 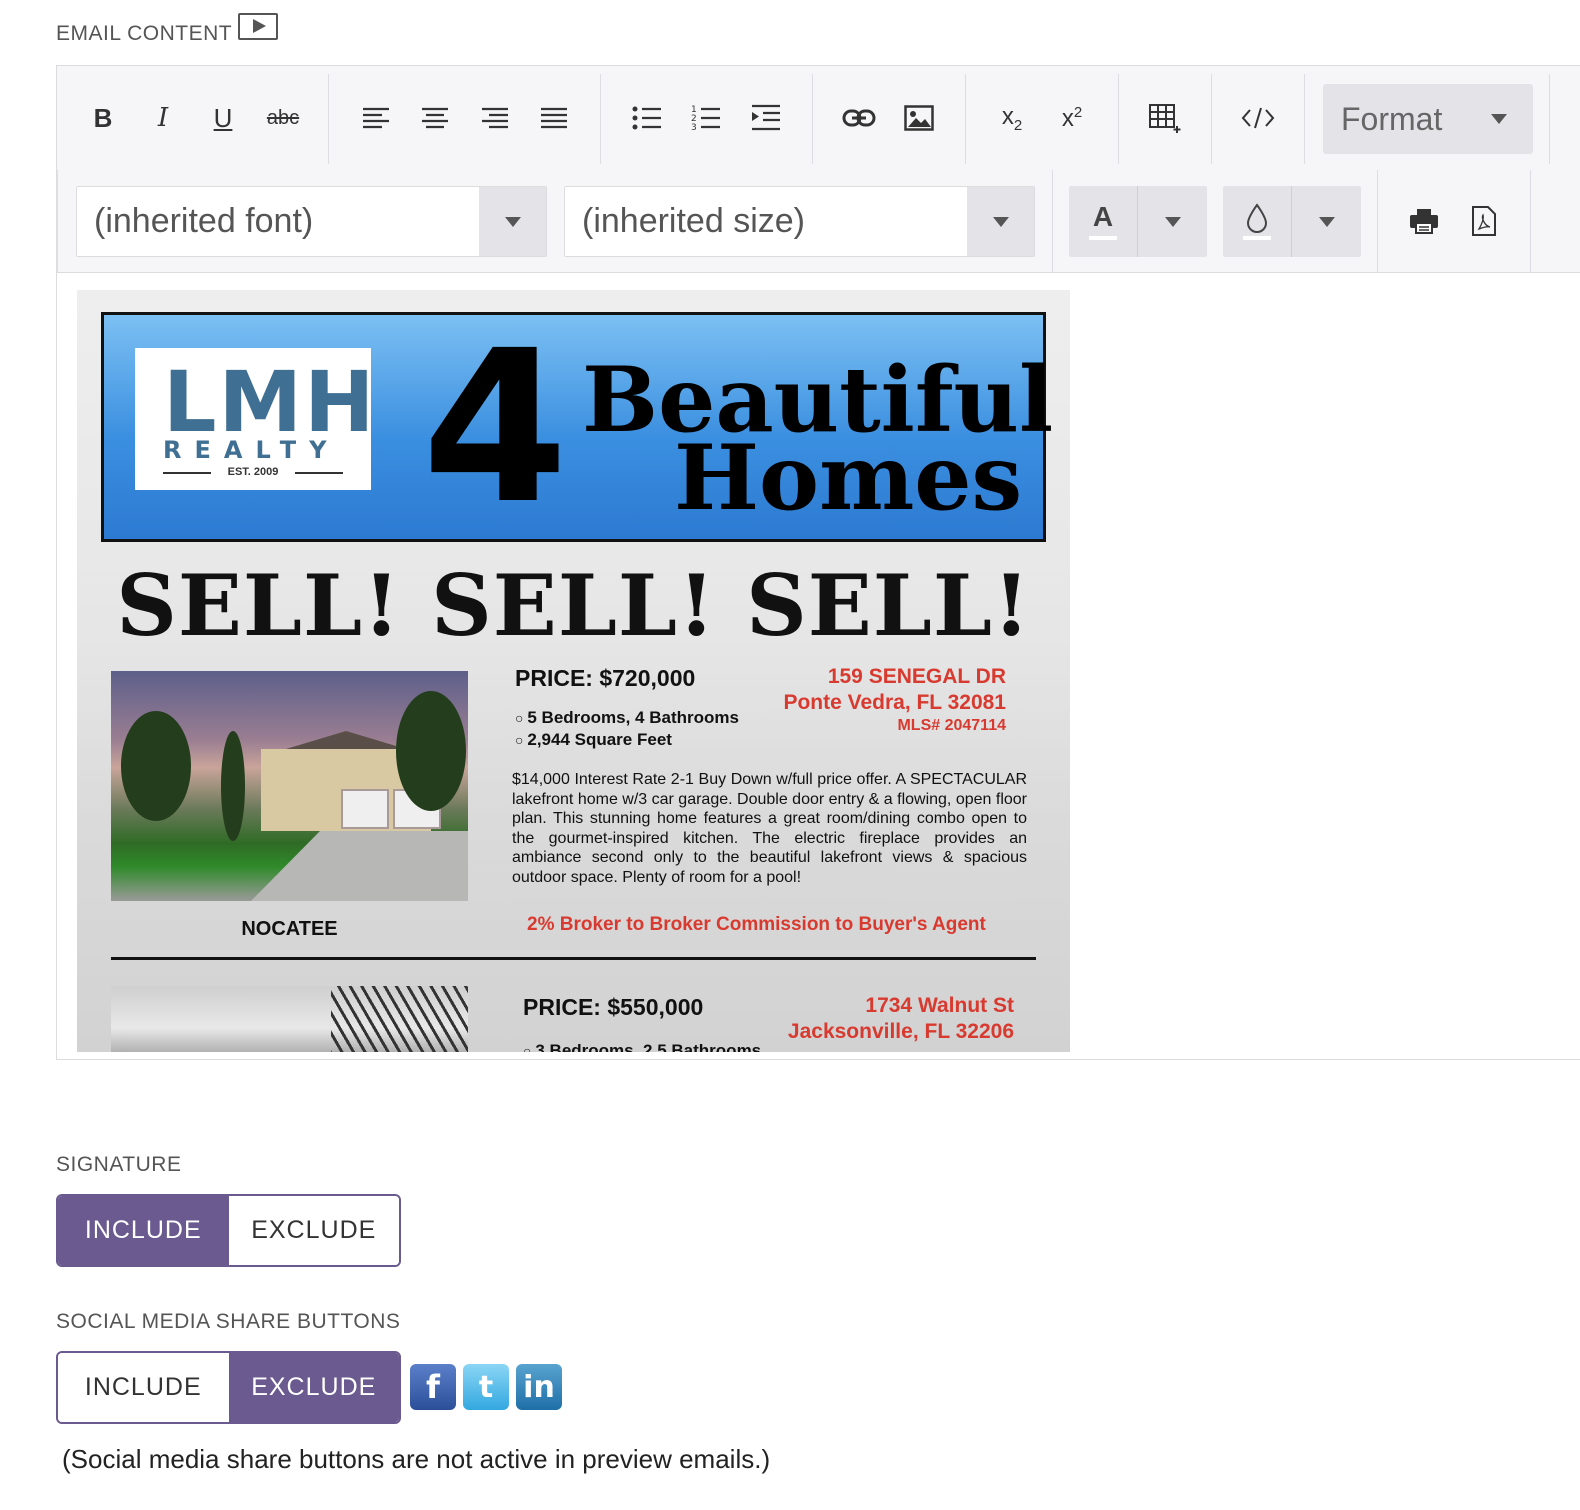 I want to click on image-icon, so click(x=919, y=118).